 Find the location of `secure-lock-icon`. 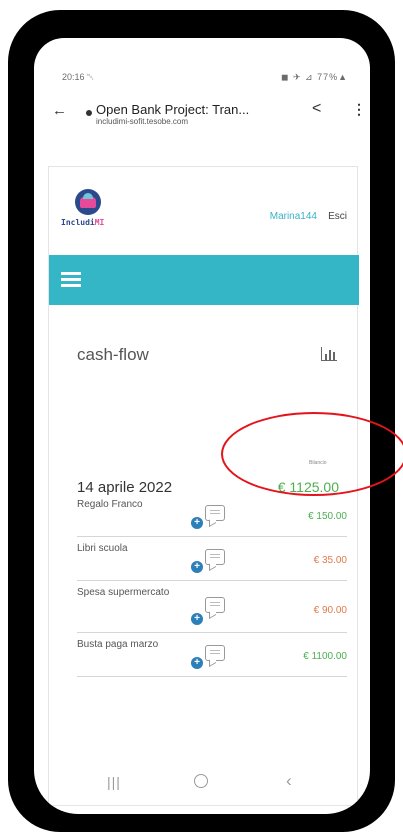

secure-lock-icon is located at coordinates (89, 113).